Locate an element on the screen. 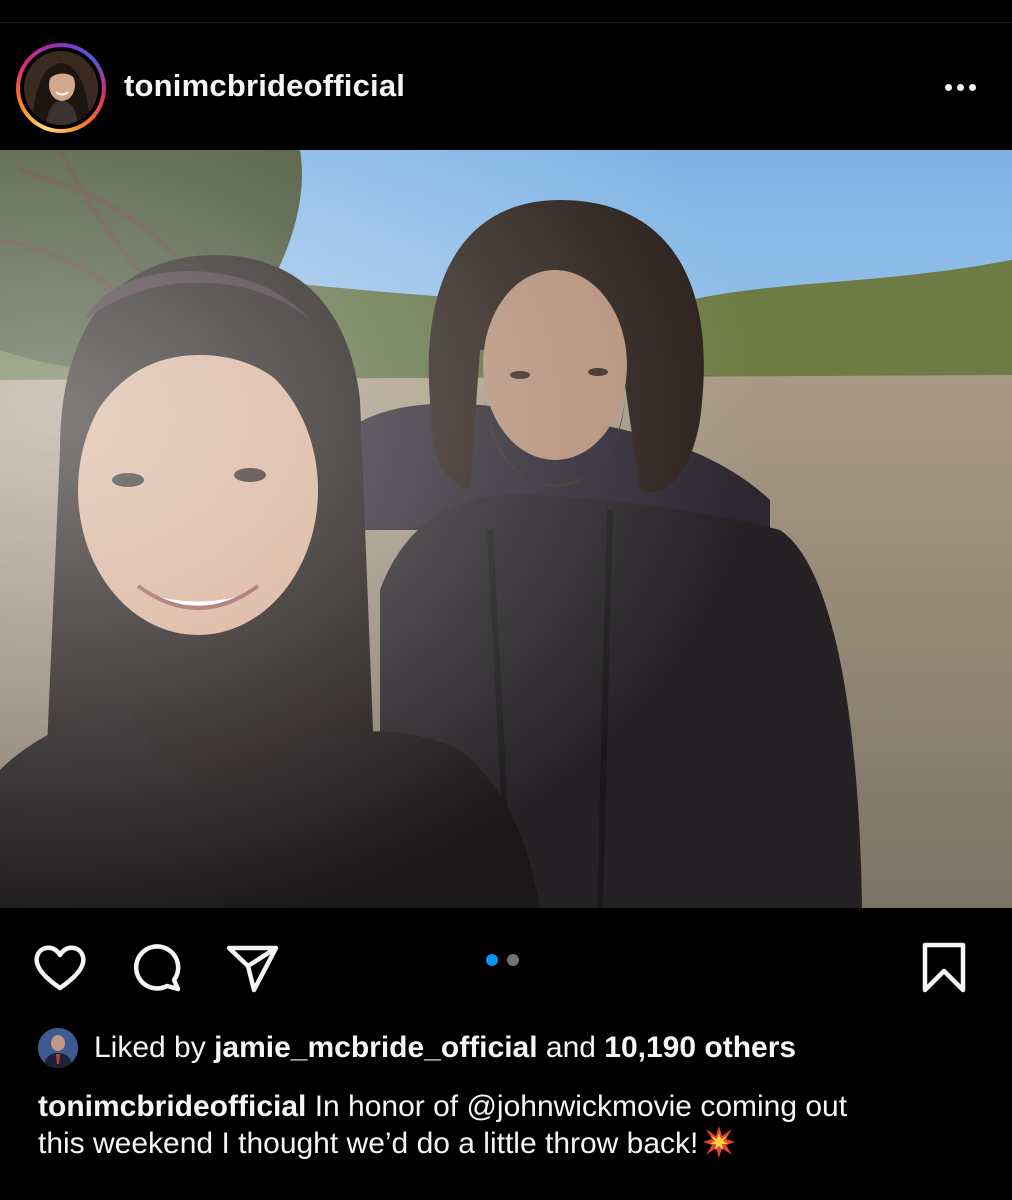 This screenshot has height=1200, width=1012. more-options-icon is located at coordinates (960, 87).